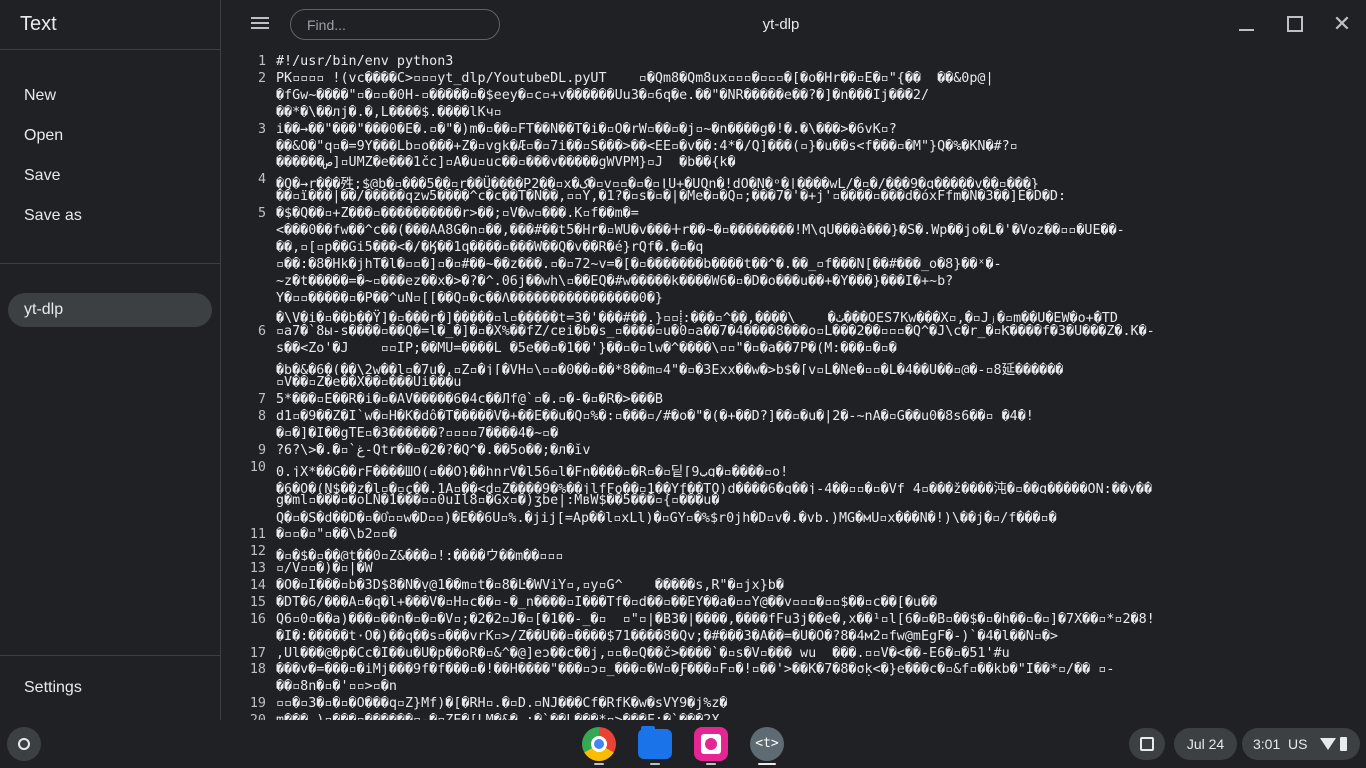 This screenshot has height=768, width=1366. What do you see at coordinates (1147, 744) in the screenshot?
I see `clipboard-icon` at bounding box center [1147, 744].